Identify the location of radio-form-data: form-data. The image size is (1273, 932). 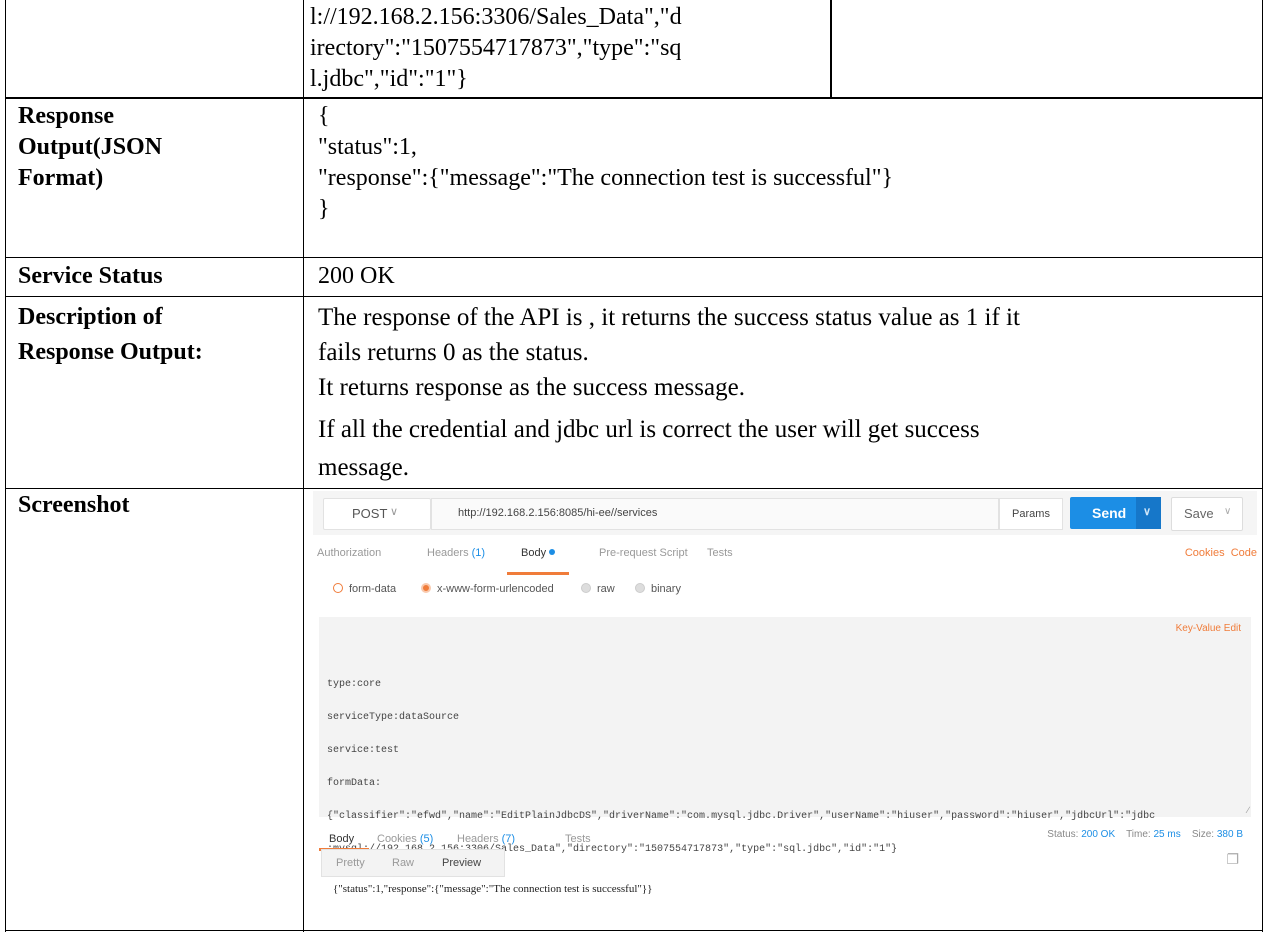
(364, 589).